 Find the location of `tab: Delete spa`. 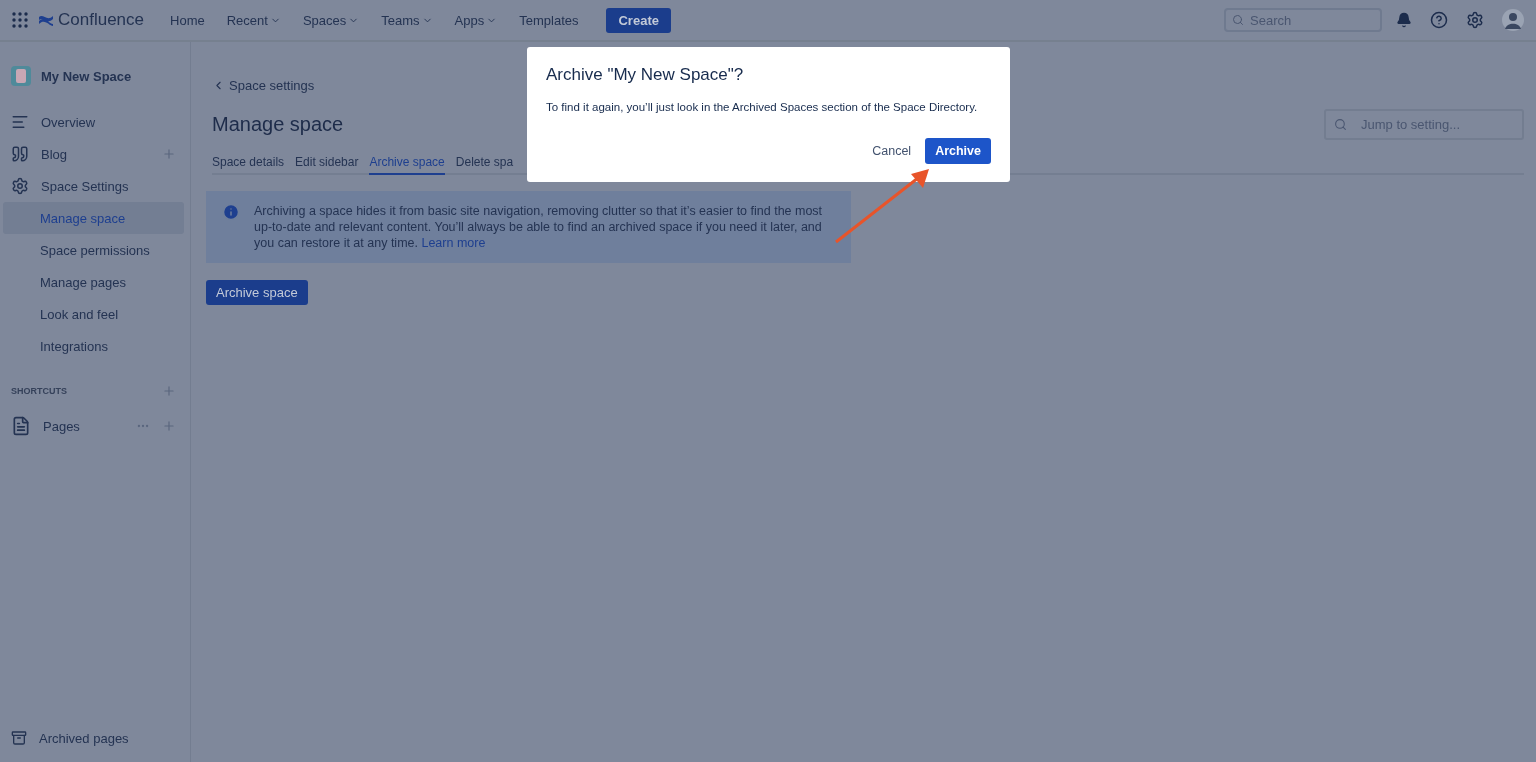

tab: Delete spa is located at coordinates (484, 165).